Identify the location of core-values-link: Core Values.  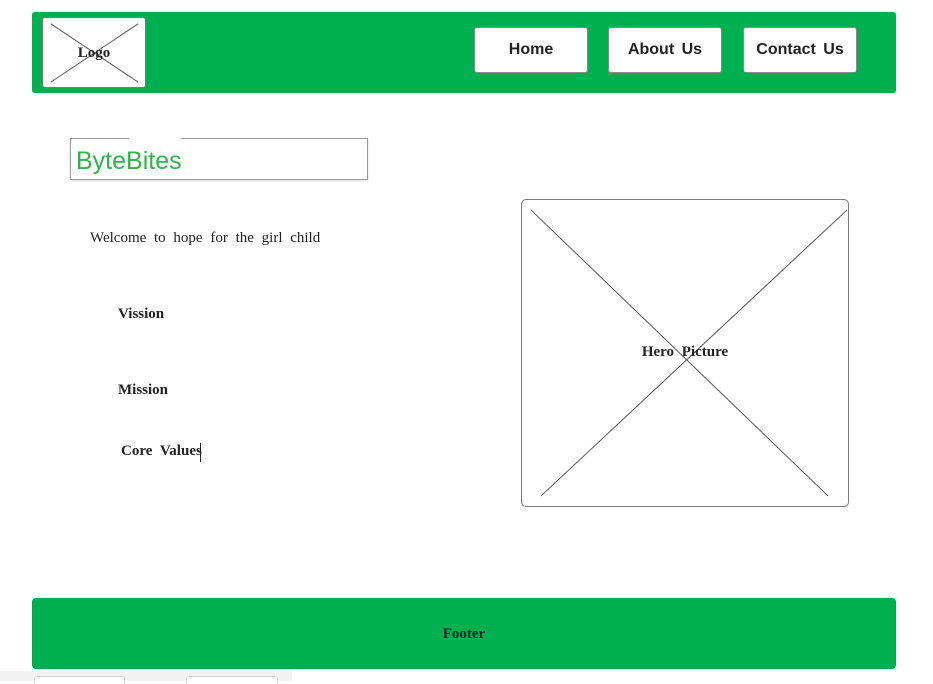
(161, 451).